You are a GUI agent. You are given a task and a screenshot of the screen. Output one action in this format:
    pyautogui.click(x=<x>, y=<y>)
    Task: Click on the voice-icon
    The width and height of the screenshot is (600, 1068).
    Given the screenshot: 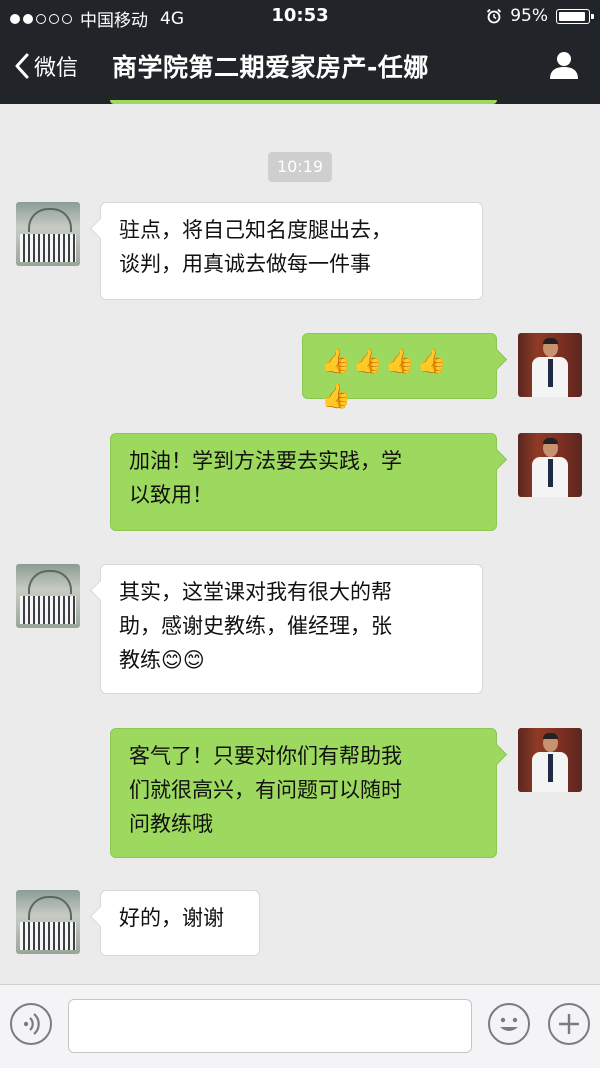 What is the action you would take?
    pyautogui.click(x=31, y=1024)
    